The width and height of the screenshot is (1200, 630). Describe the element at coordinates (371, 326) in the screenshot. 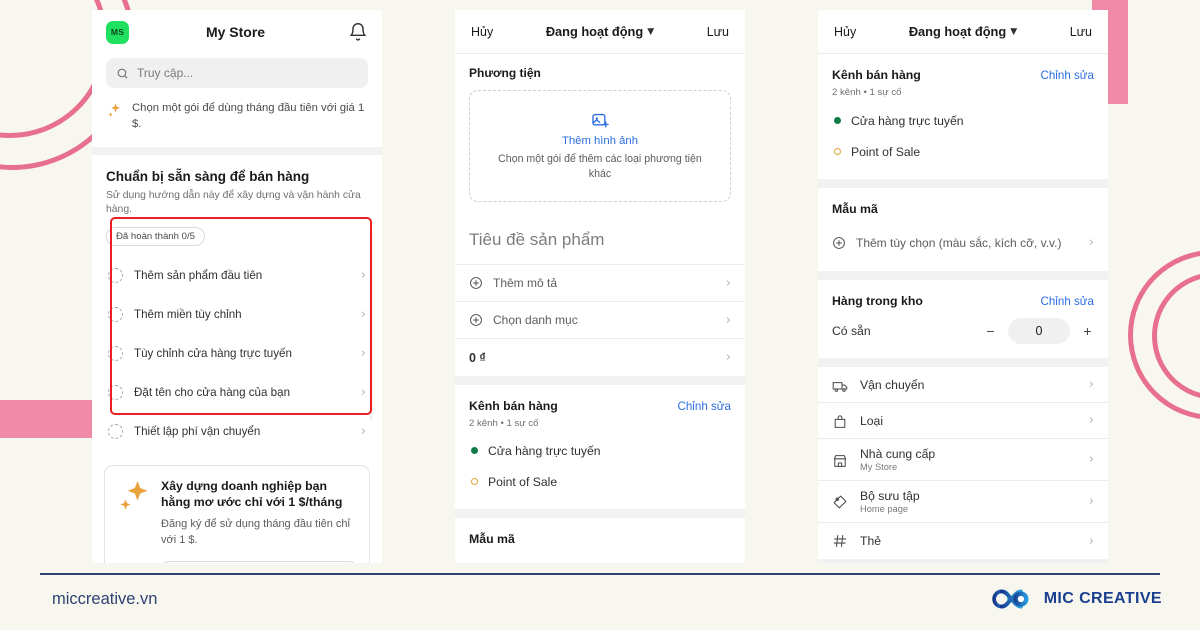

I see `task-list-scrollbar` at that location.